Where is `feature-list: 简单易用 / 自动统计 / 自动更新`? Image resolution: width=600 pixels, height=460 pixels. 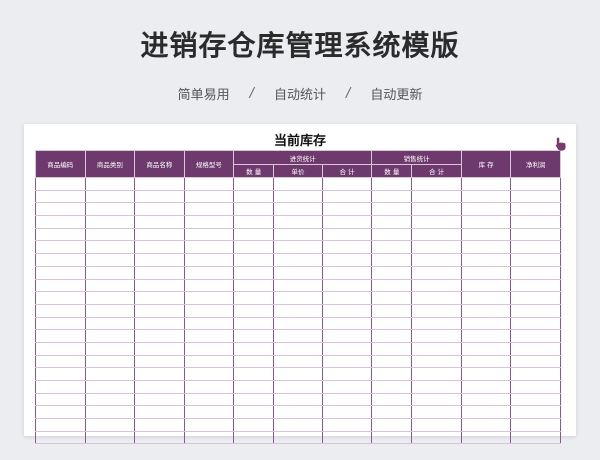 feature-list: 简单易用 / 自动统计 / 自动更新 is located at coordinates (300, 93).